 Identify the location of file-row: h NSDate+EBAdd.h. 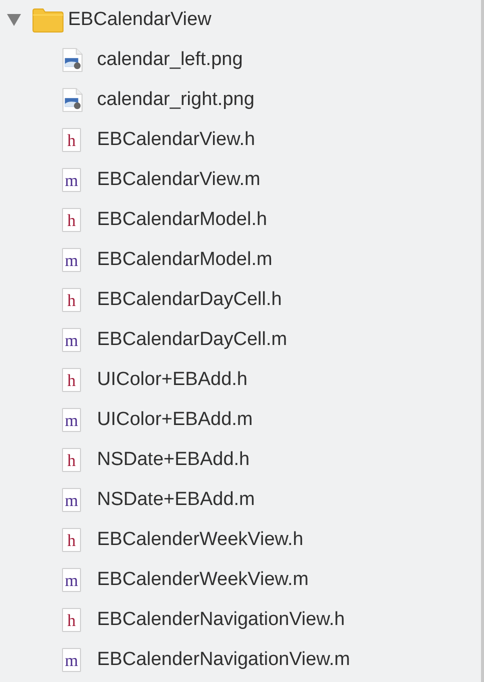
(240, 460).